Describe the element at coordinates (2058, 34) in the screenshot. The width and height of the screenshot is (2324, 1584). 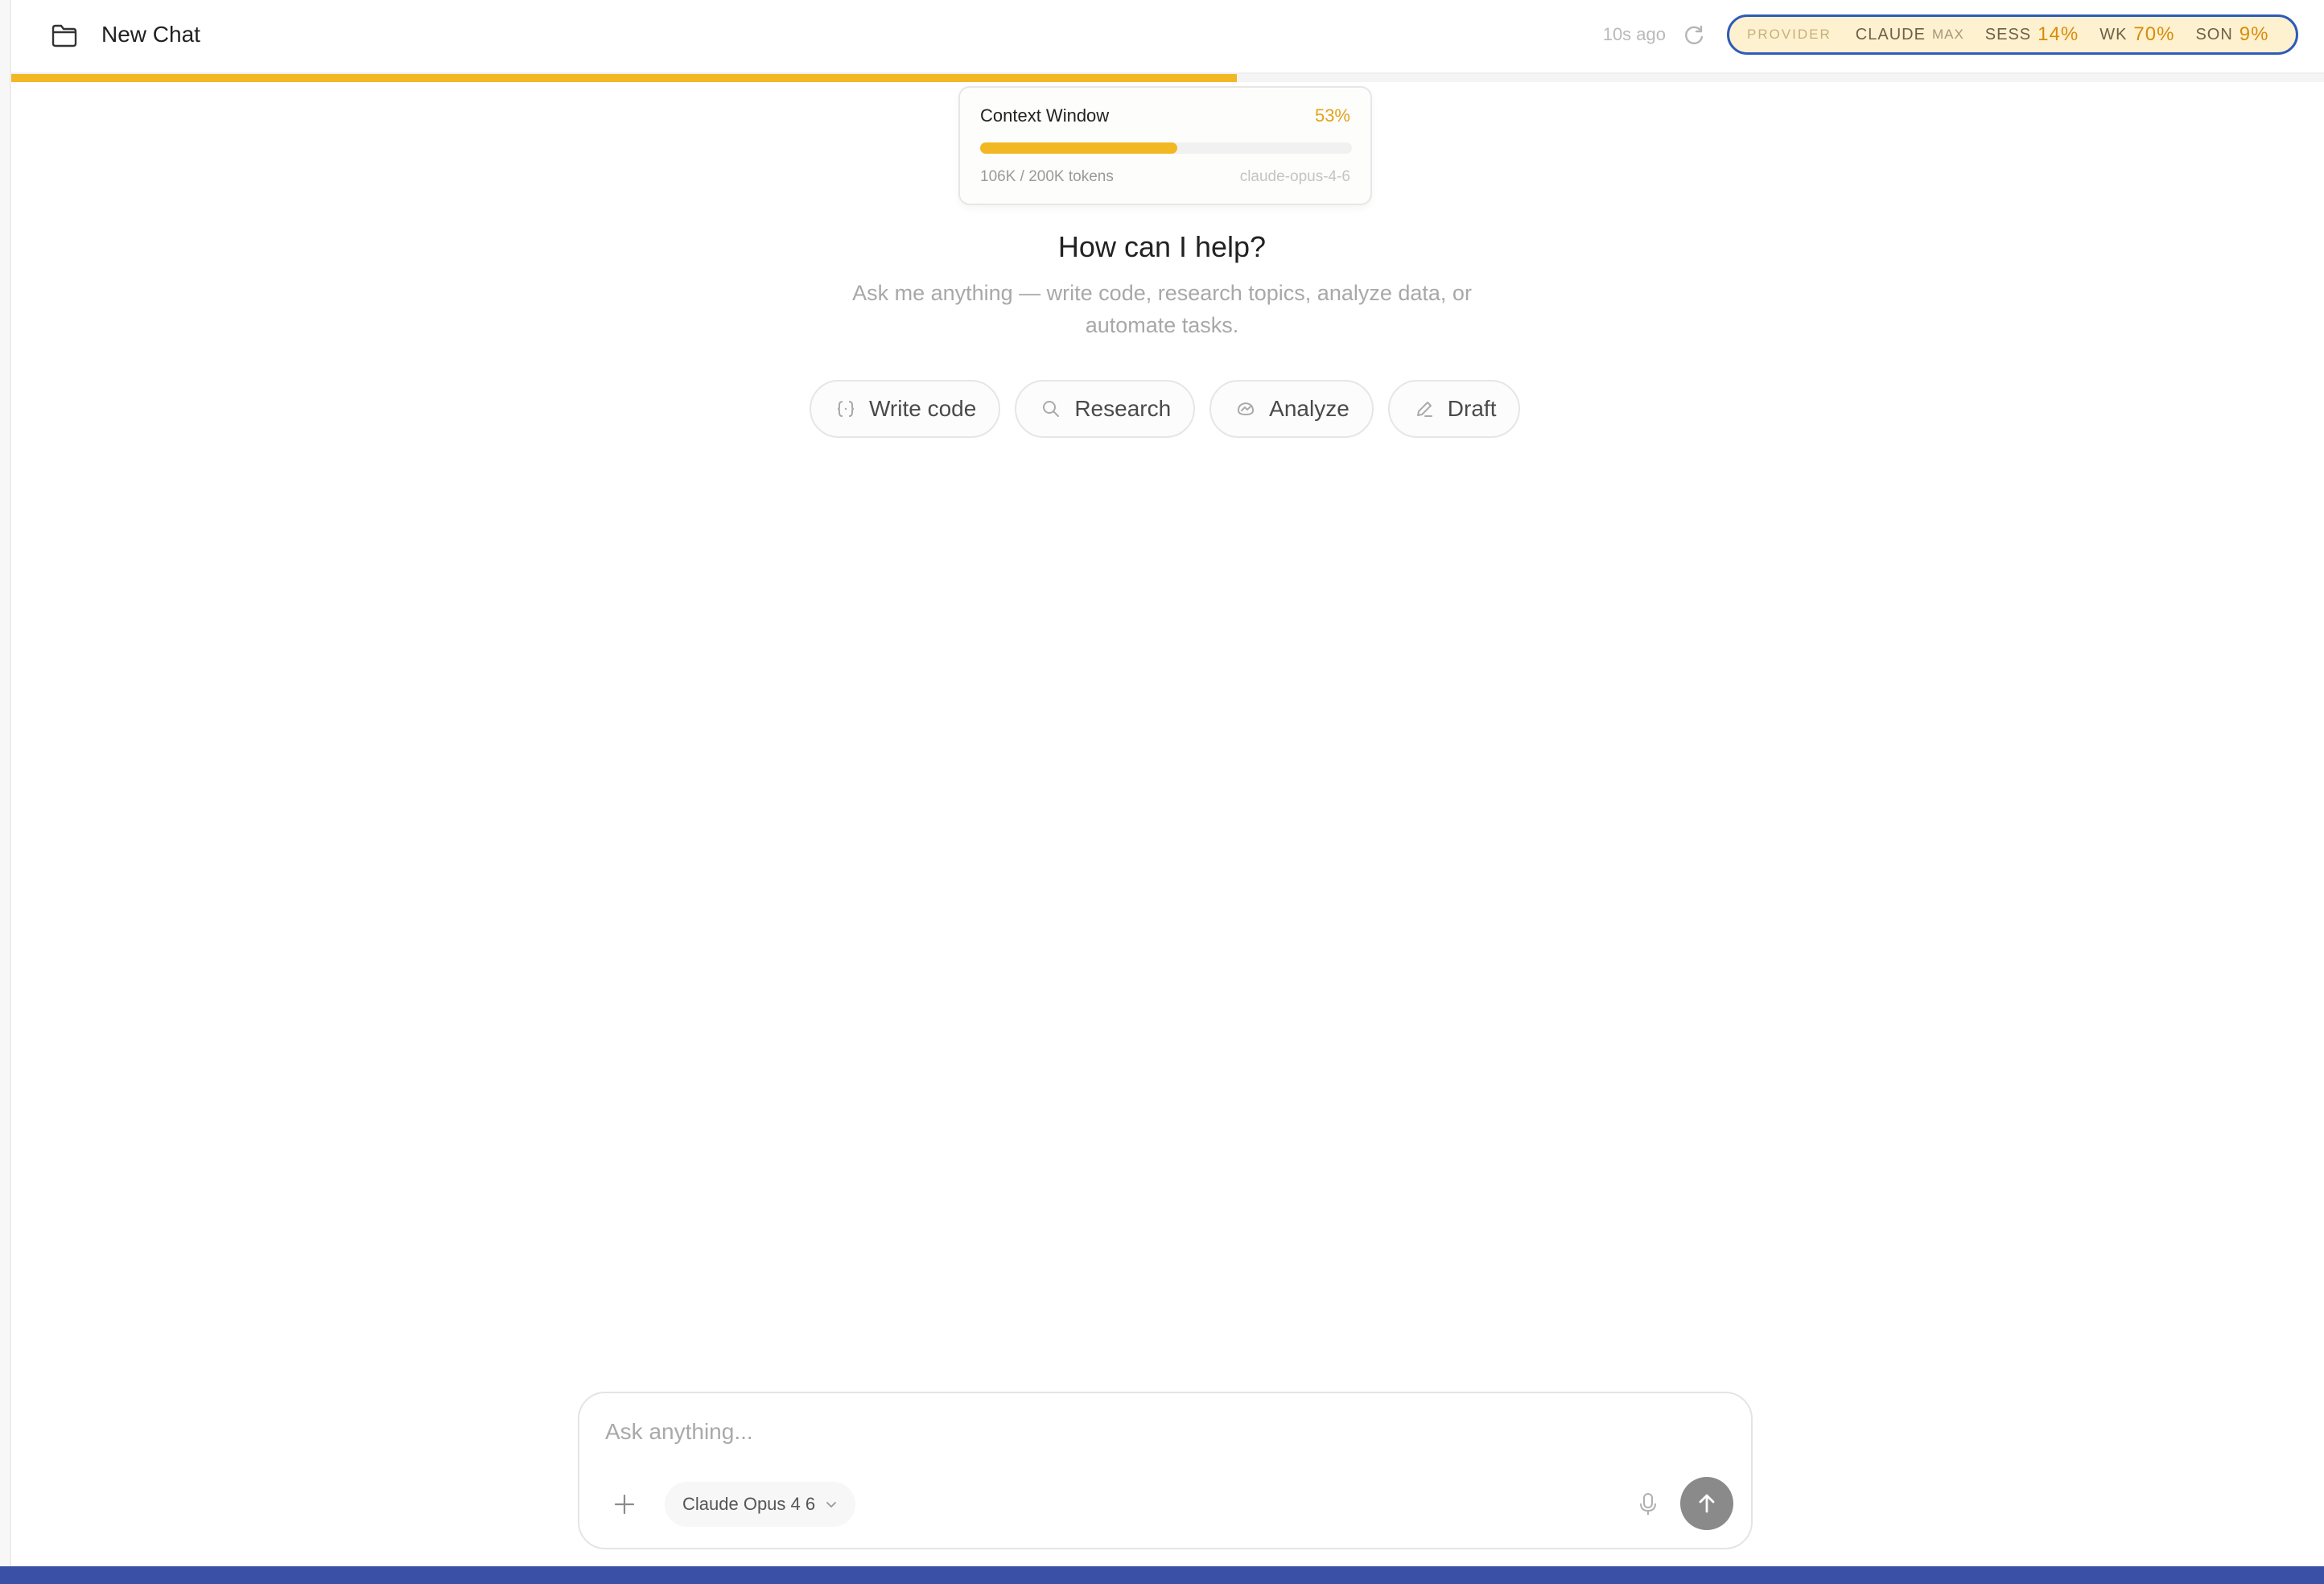
I see `session-usage-value: 14%` at that location.